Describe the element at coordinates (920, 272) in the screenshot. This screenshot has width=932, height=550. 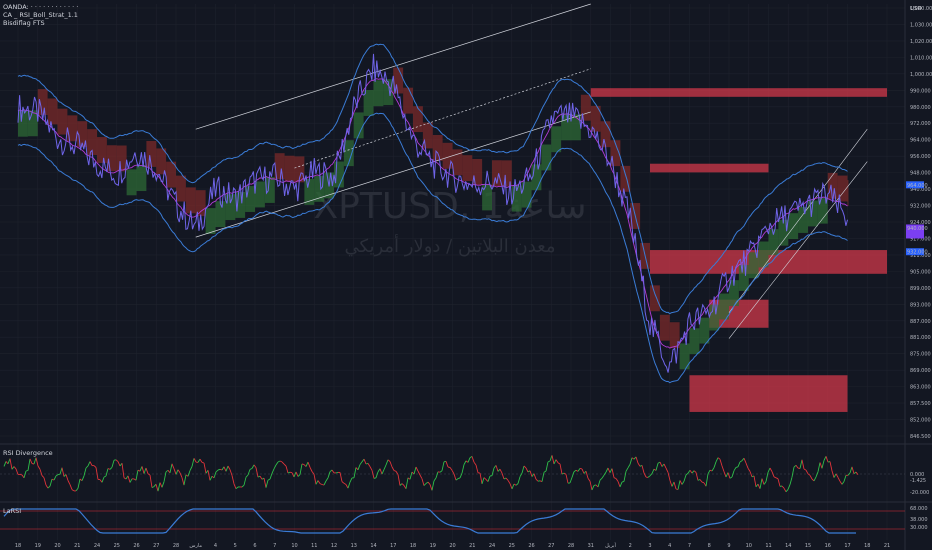
I see `price-tick-label: 905.000` at that location.